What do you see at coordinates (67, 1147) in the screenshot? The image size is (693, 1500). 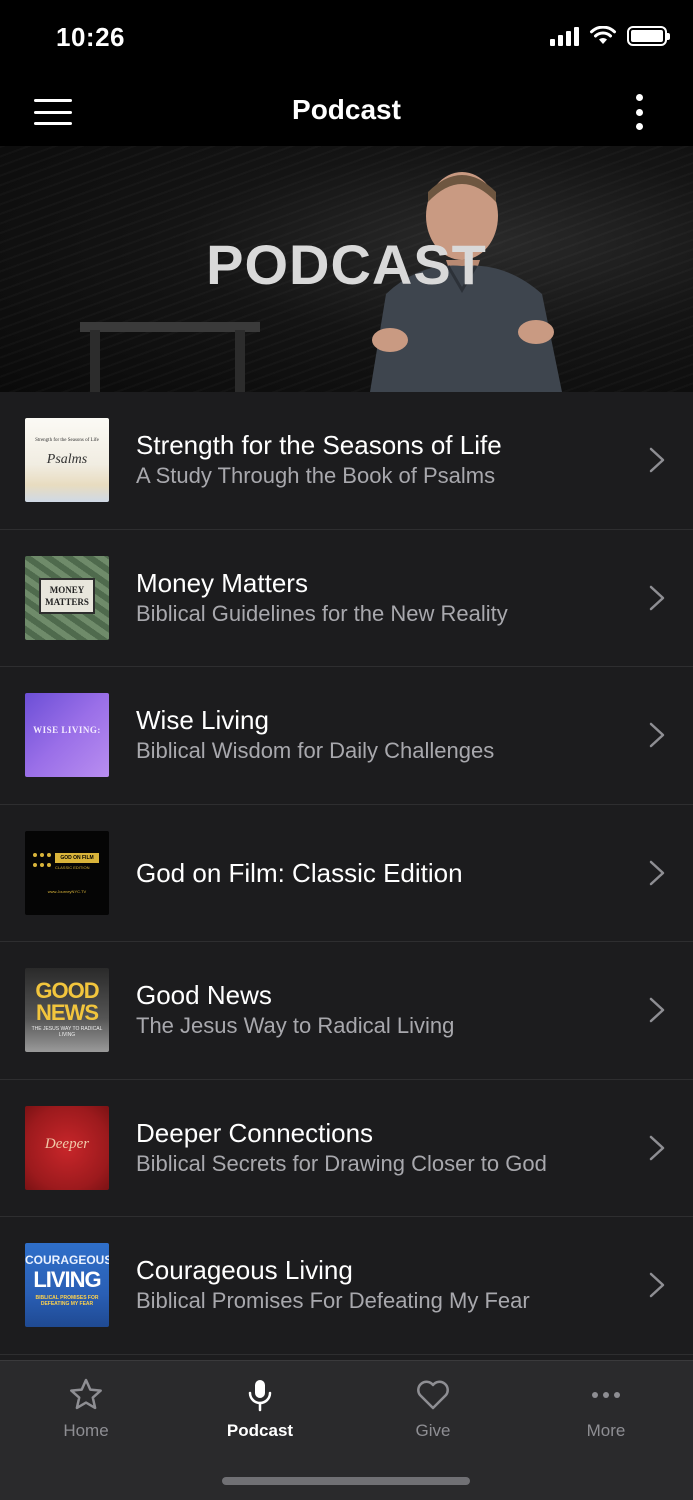 I see `podcast-artwork: Deeper` at bounding box center [67, 1147].